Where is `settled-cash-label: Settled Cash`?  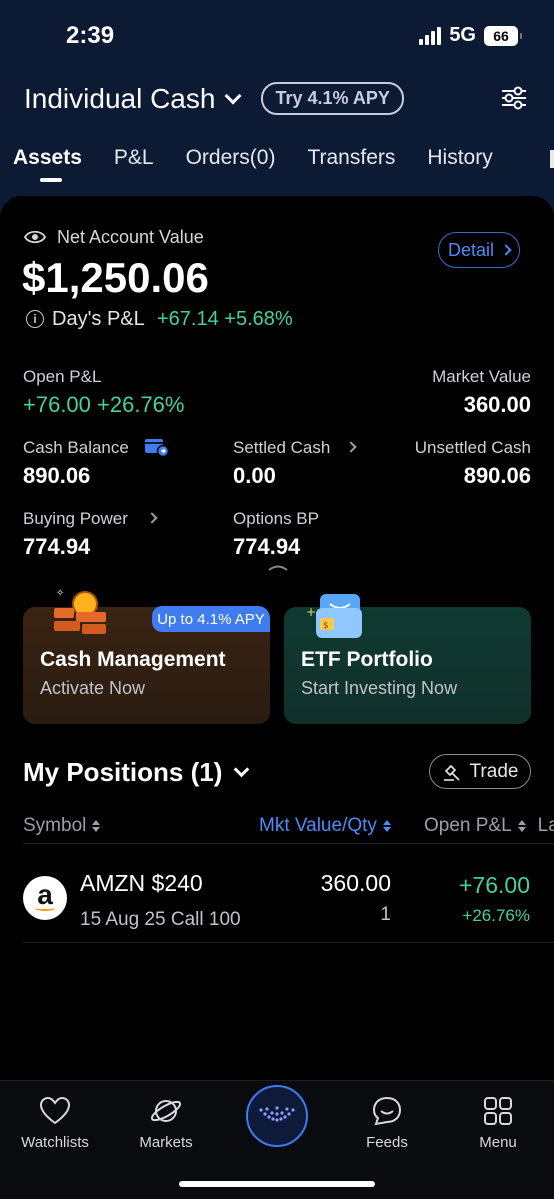 settled-cash-label: Settled Cash is located at coordinates (281, 448).